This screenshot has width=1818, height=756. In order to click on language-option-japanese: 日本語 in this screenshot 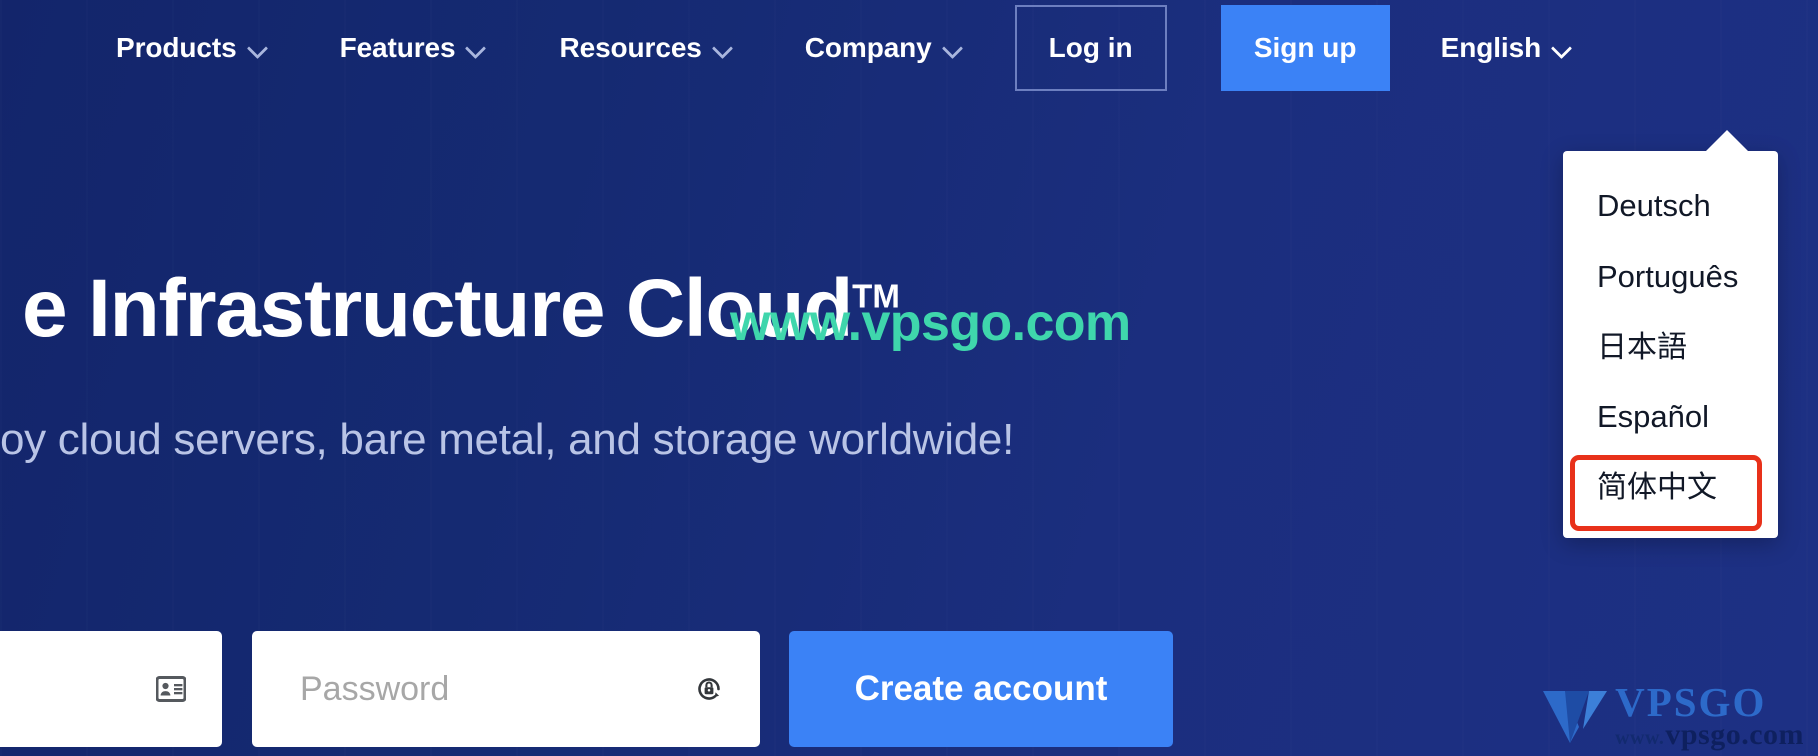, I will do `click(1670, 348)`.